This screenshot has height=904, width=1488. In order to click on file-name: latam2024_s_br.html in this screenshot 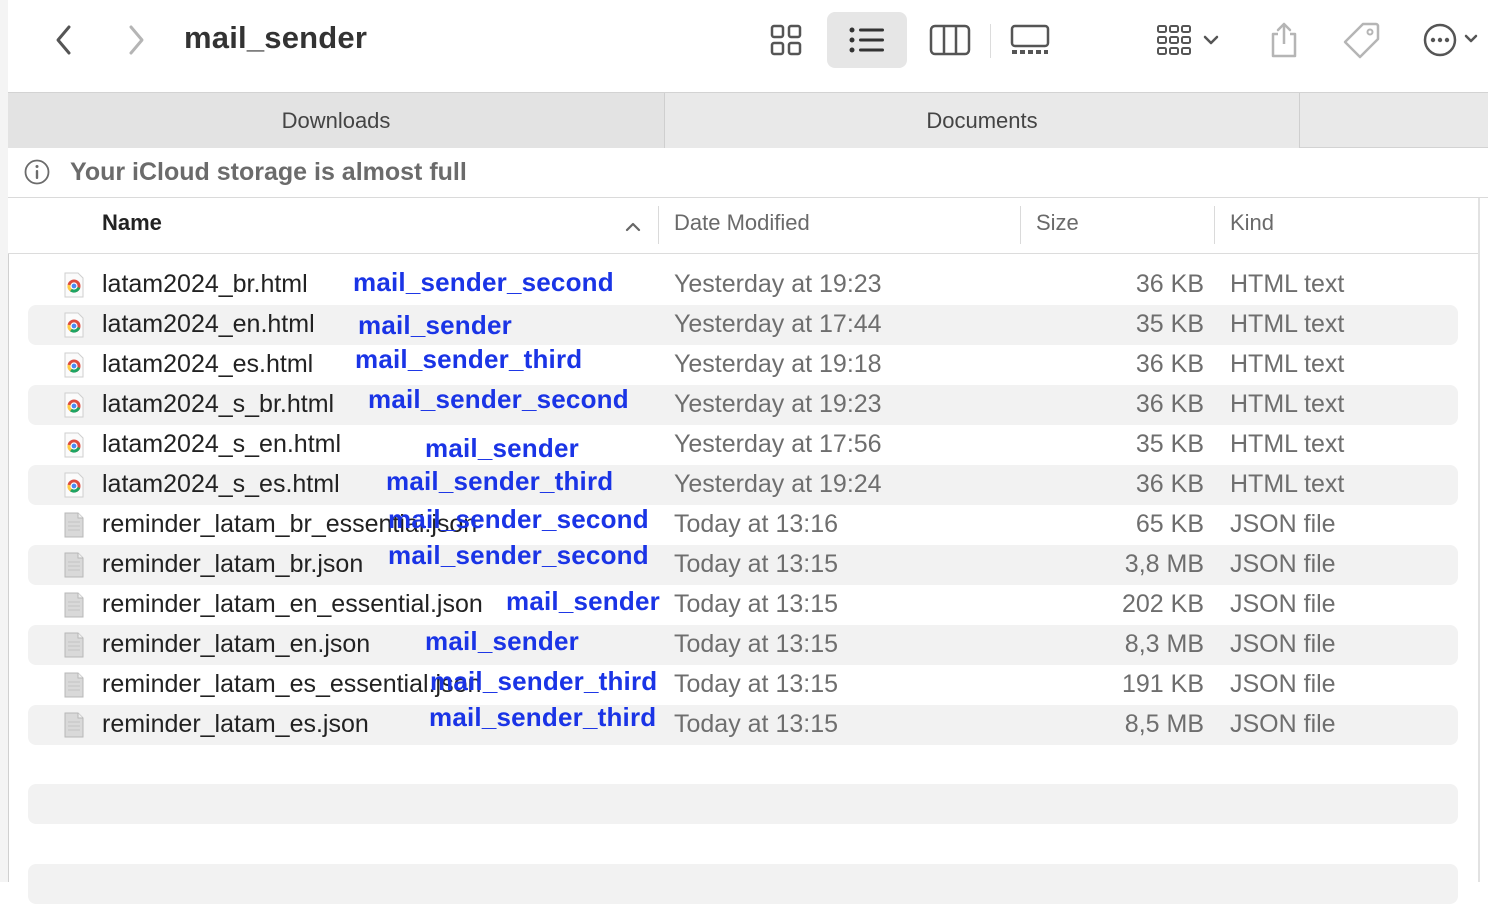, I will do `click(218, 404)`.